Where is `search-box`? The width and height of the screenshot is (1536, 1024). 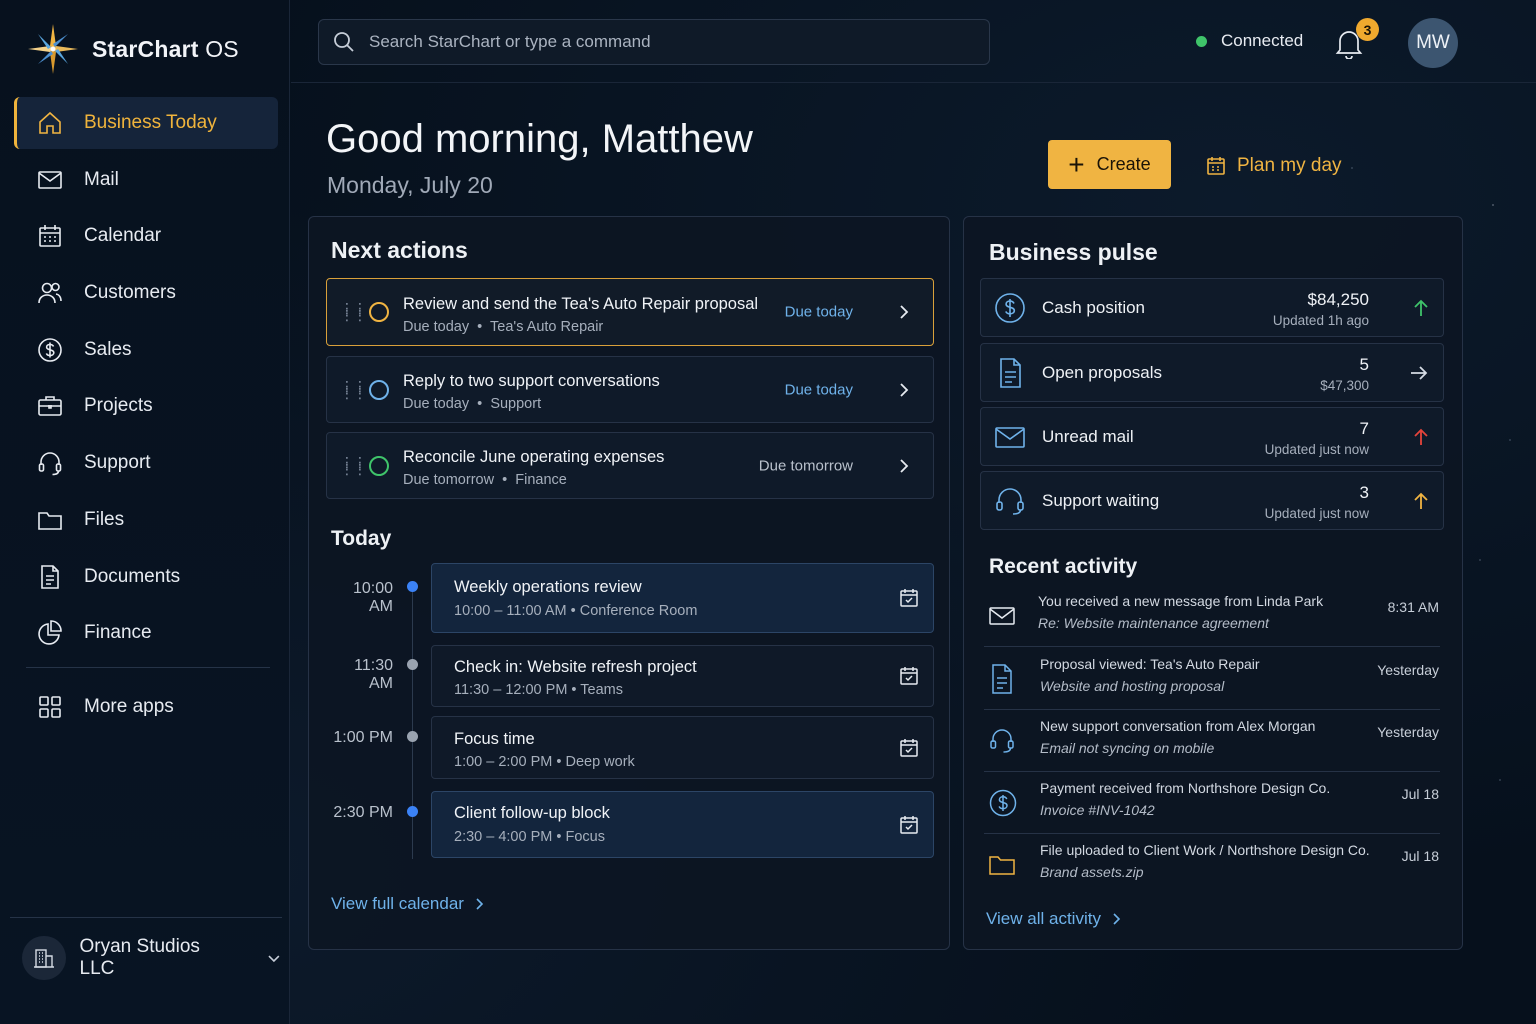
search-box is located at coordinates (654, 42).